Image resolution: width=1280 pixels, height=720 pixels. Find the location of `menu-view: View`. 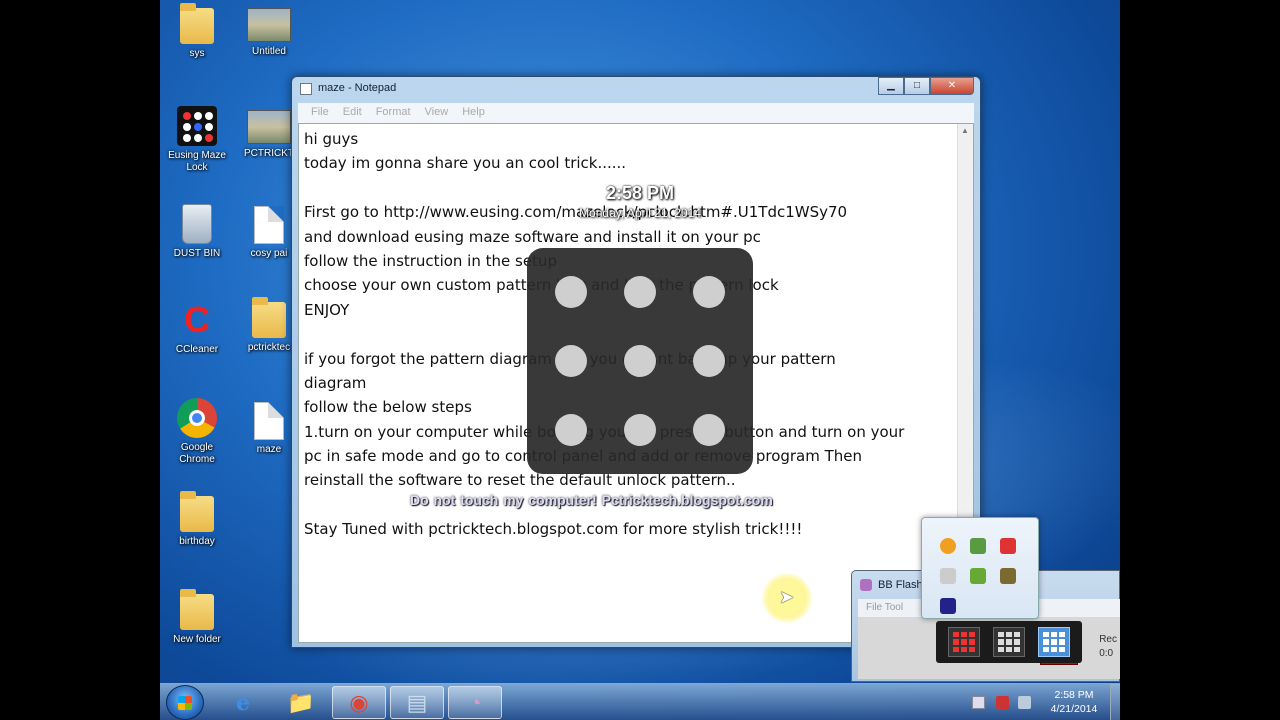

menu-view: View is located at coordinates (437, 113).